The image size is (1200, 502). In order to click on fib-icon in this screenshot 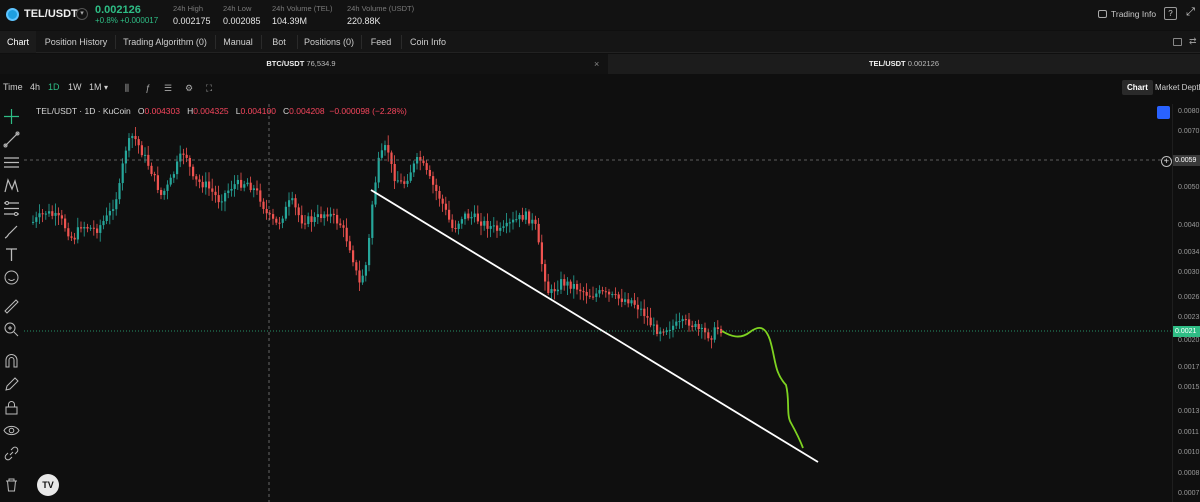, I will do `click(11, 208)`.